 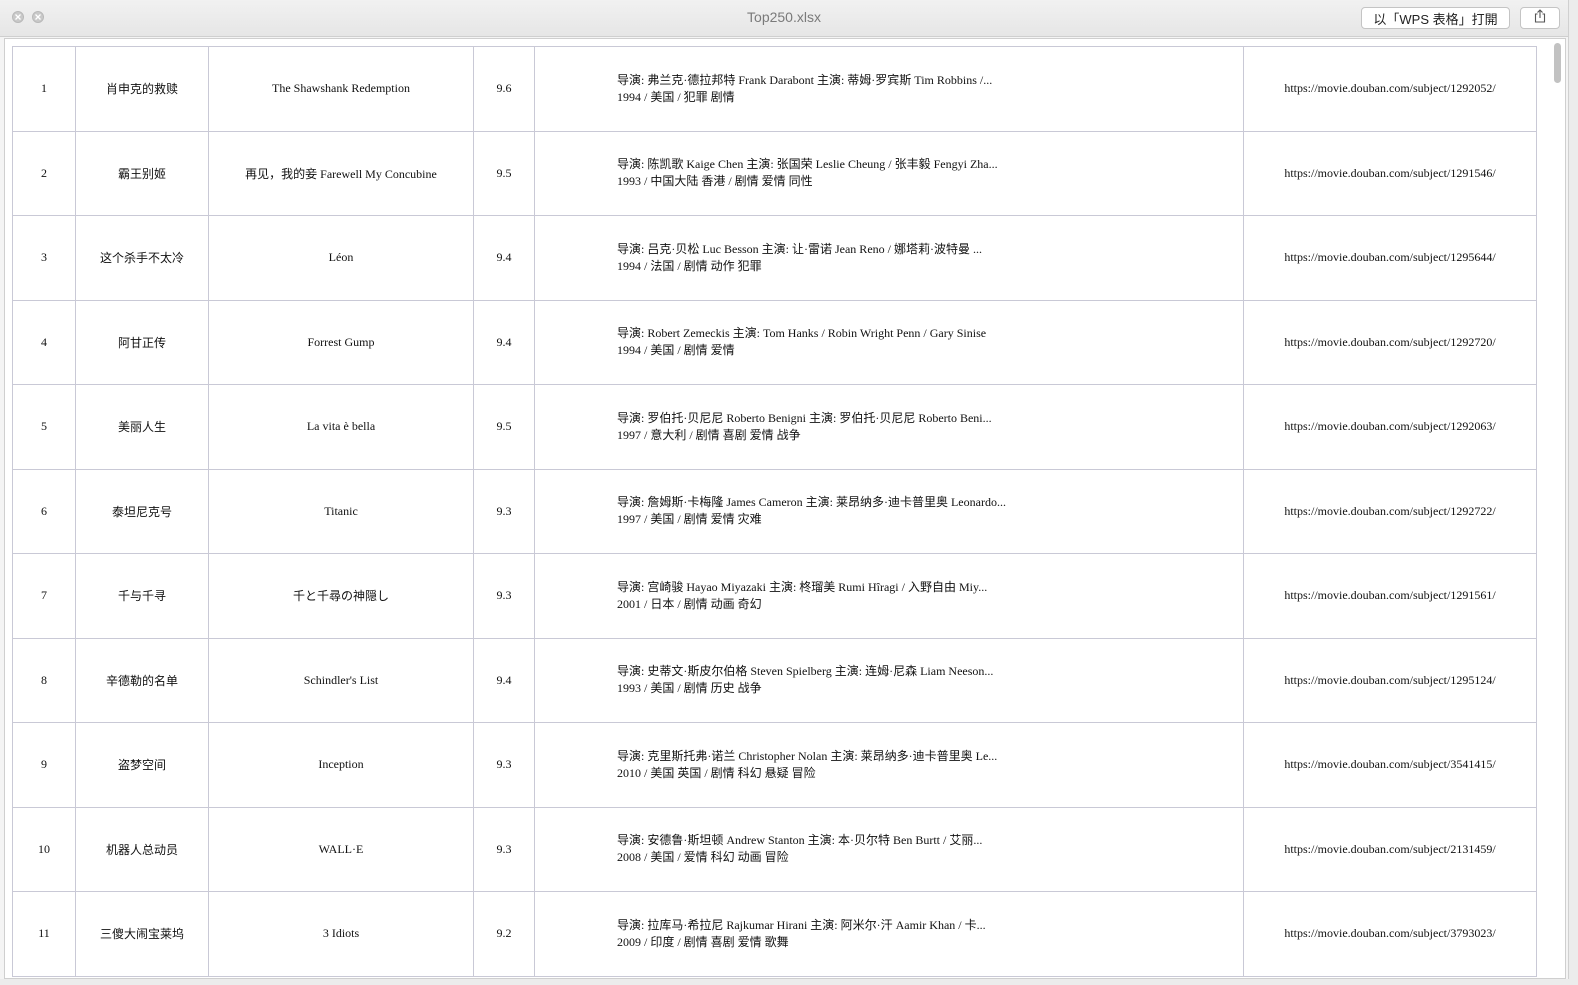 I want to click on chinese-title-cell: 阿甘正传, so click(x=142, y=342).